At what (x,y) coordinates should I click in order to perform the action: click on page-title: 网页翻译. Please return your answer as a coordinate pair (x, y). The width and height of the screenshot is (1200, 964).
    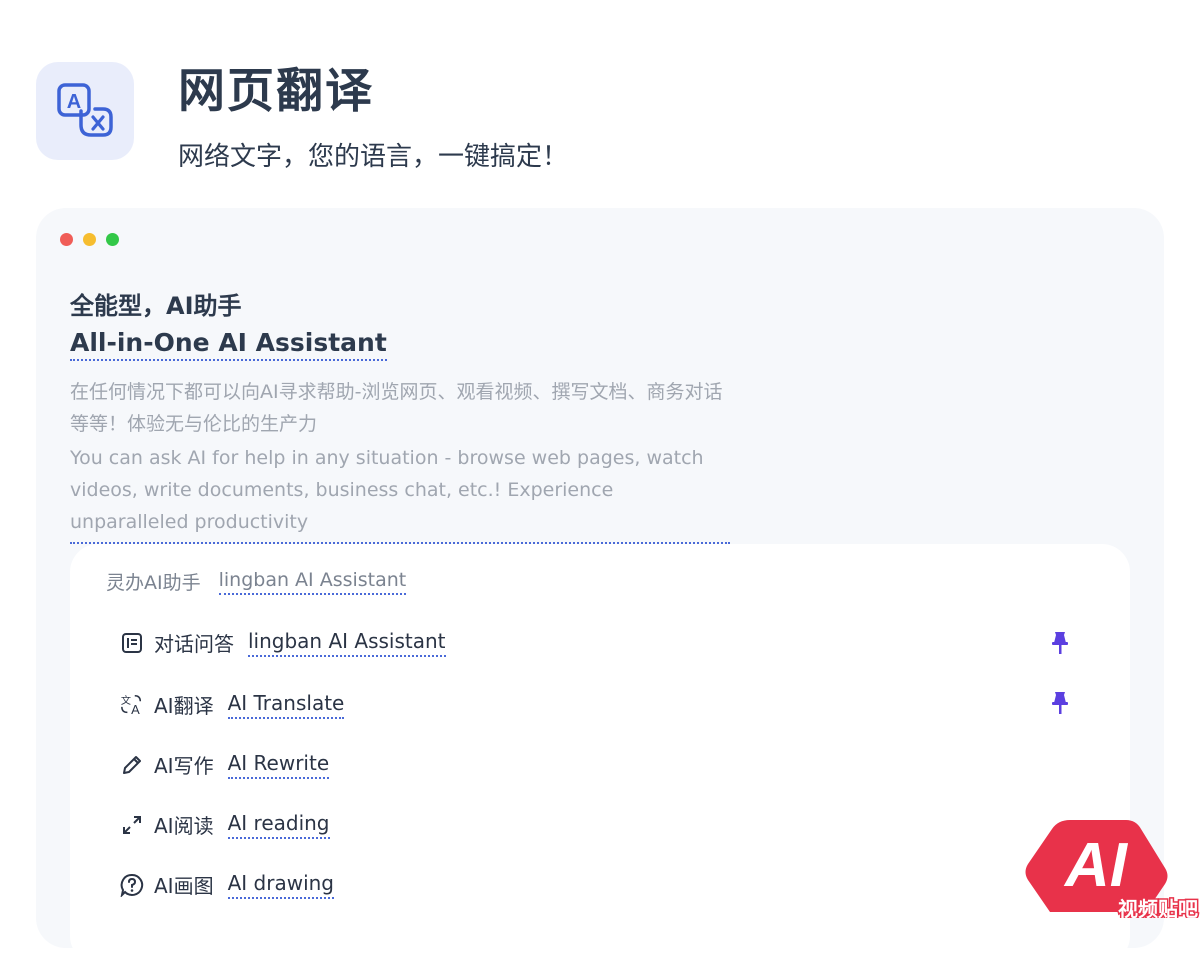
    Looking at the image, I should click on (276, 91).